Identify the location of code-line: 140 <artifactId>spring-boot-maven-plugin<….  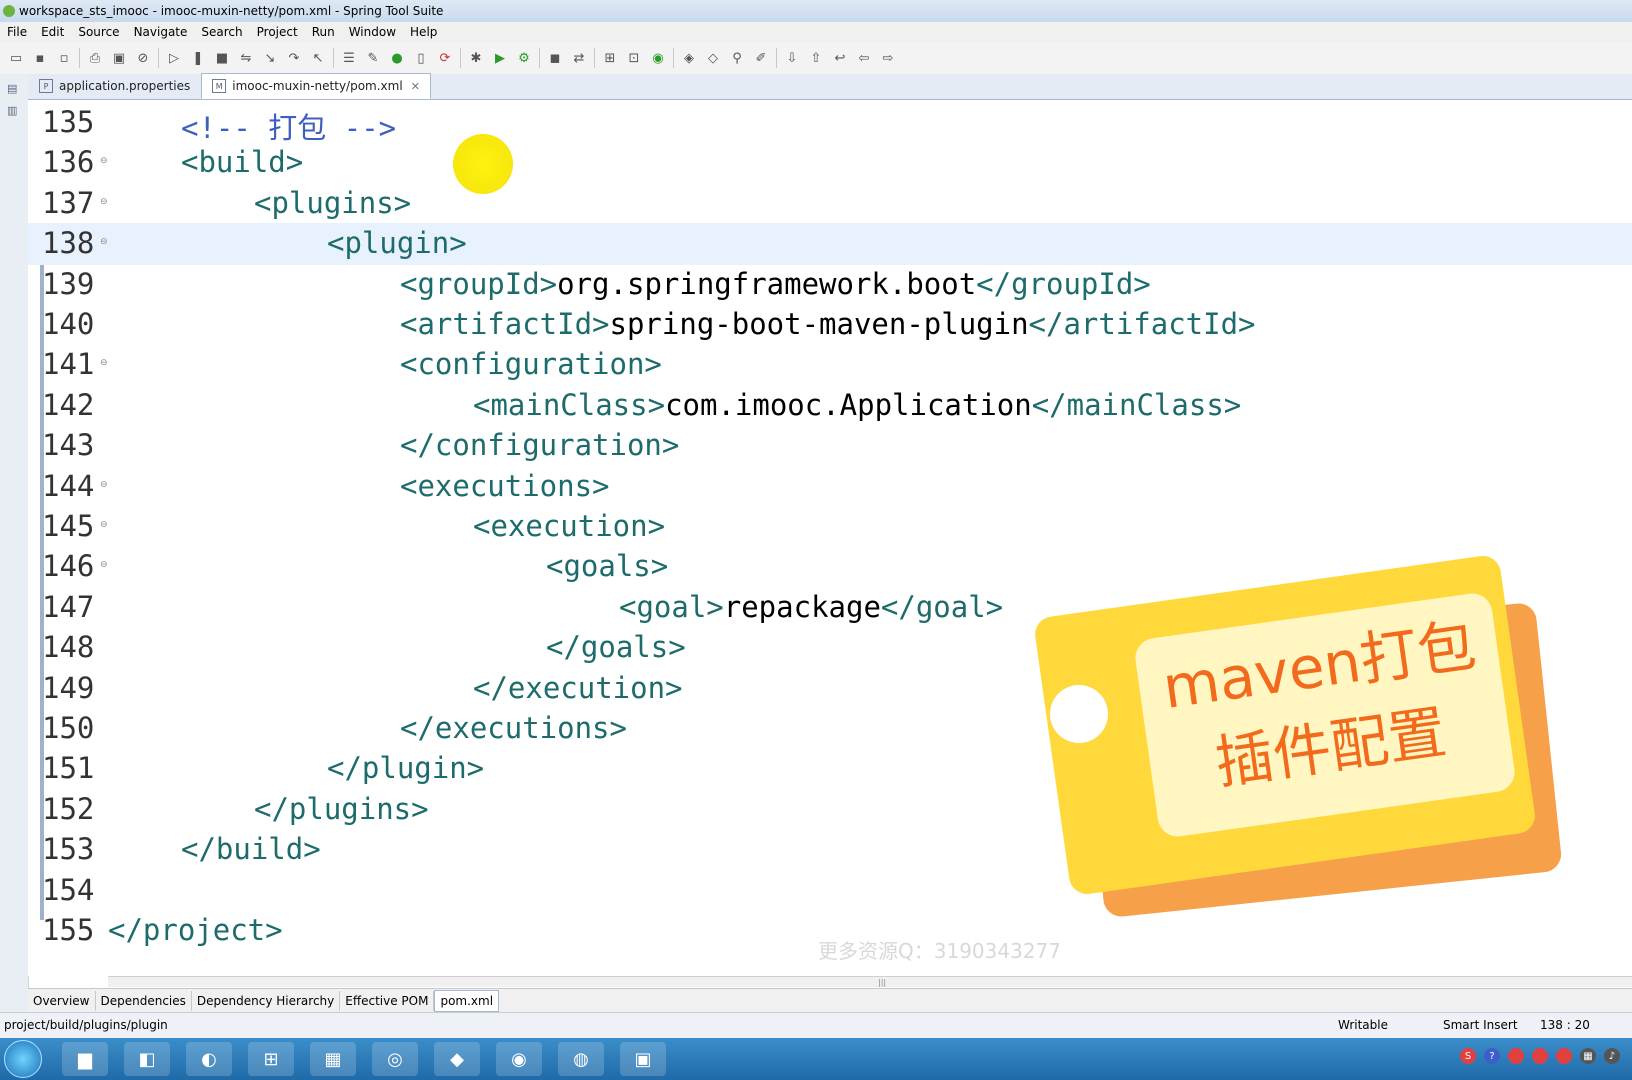
(830, 325).